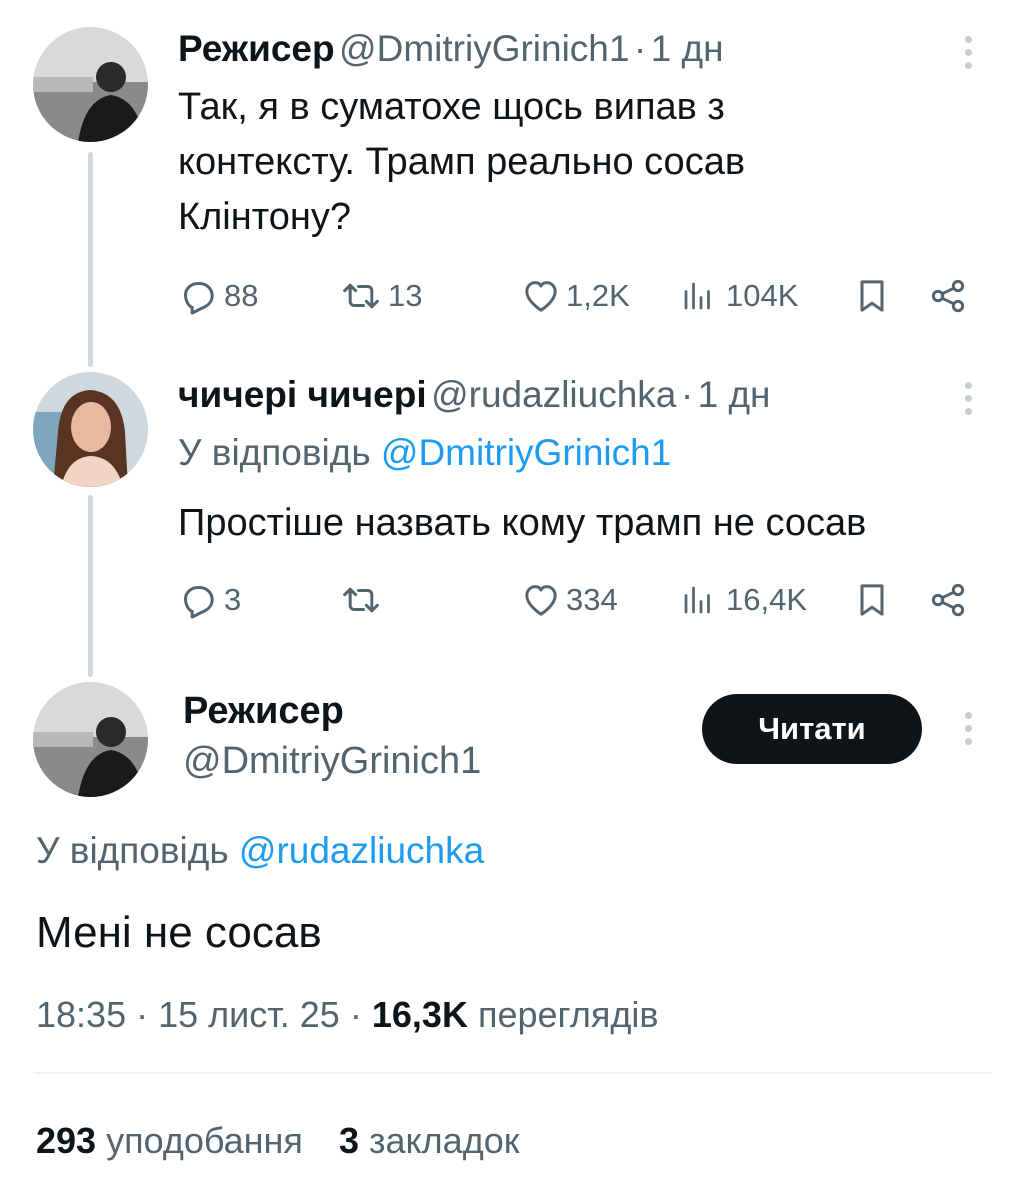 The image size is (1025, 1200). I want to click on tweet-time: 18:35, so click(81, 1014).